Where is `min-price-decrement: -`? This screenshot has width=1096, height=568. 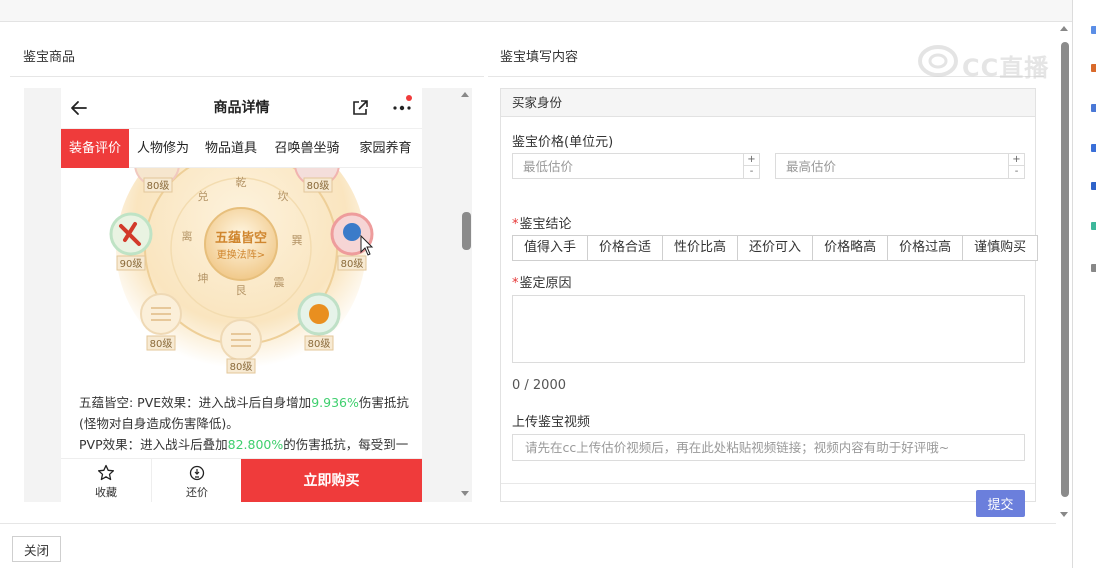 min-price-decrement: - is located at coordinates (751, 172).